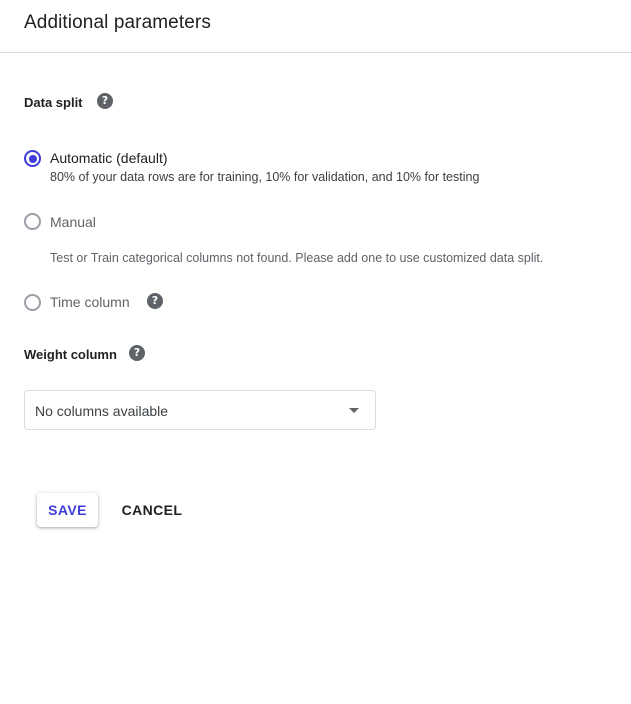 This screenshot has height=704, width=631. What do you see at coordinates (70, 354) in the screenshot?
I see `weight-column-label: Weight column` at bounding box center [70, 354].